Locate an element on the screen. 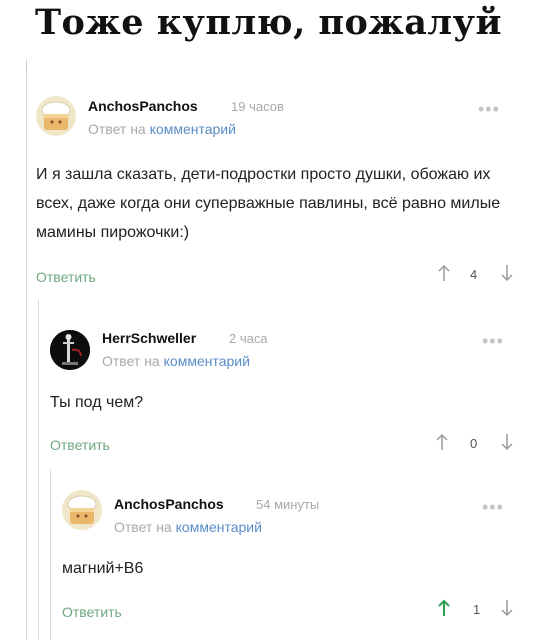 This screenshot has height=640, width=537. comment-username: AnchosPanchos is located at coordinates (169, 504).